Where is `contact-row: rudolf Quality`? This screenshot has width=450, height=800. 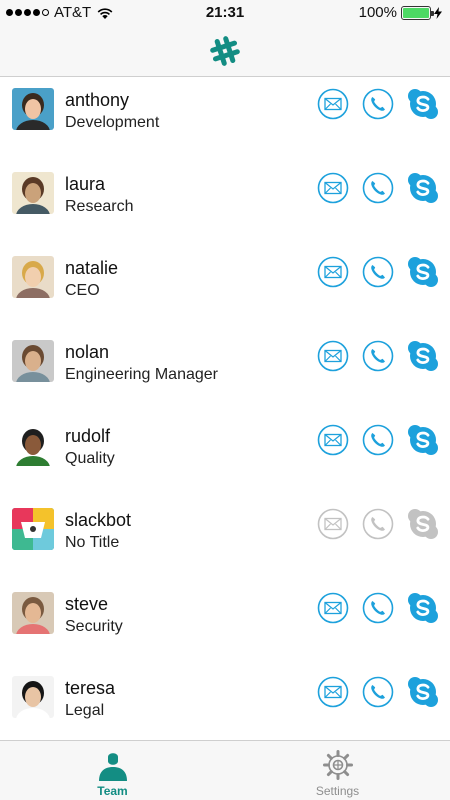
contact-row: rudolf Quality is located at coordinates (225, 456).